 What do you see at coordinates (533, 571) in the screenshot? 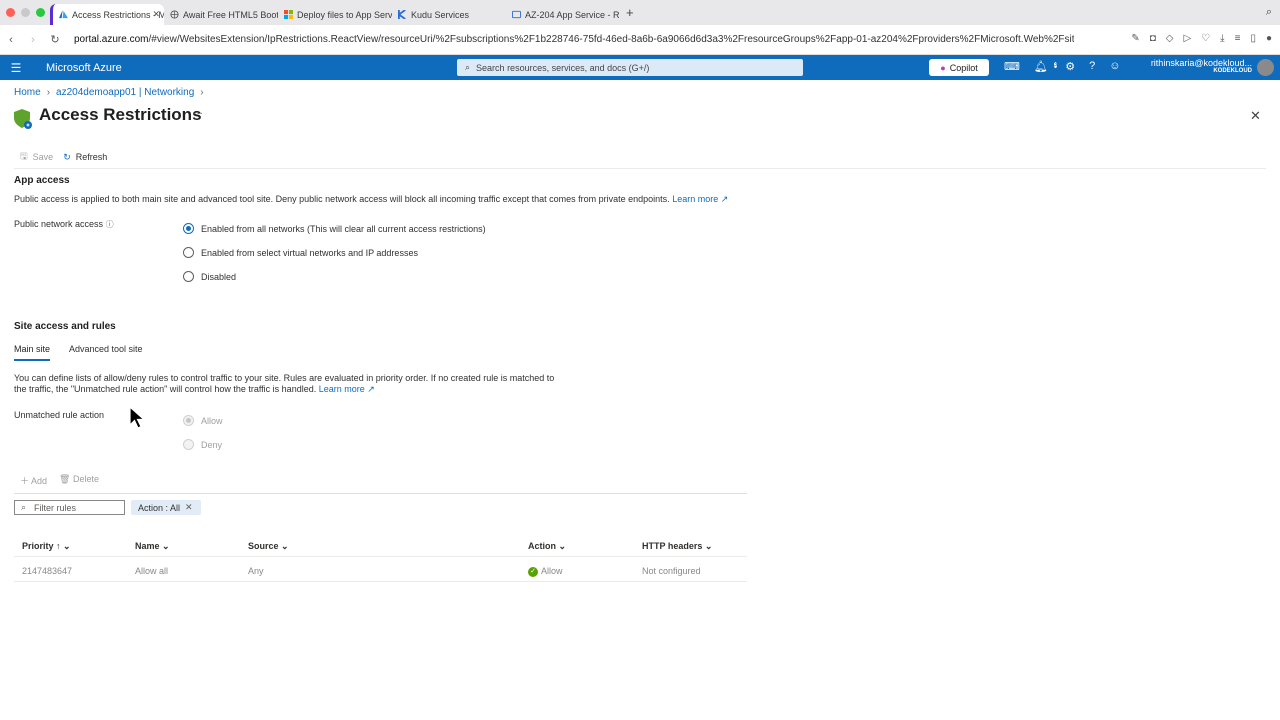
I see `check-circle-icon: ✓` at bounding box center [533, 571].